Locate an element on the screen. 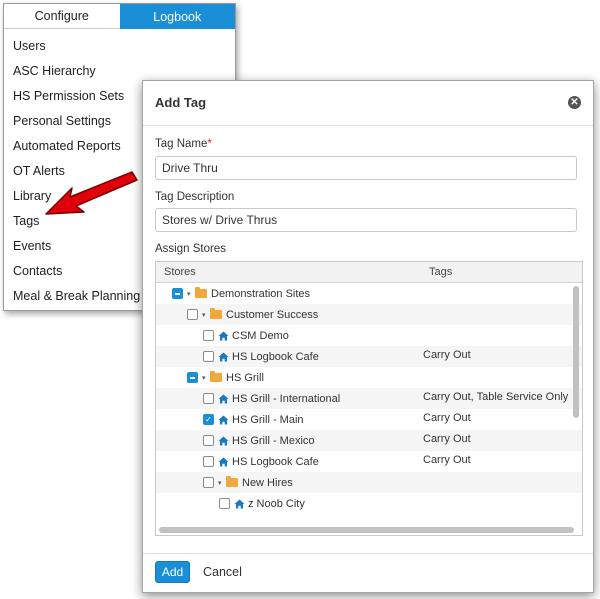  grid-header: Stores Tags is located at coordinates (369, 272).